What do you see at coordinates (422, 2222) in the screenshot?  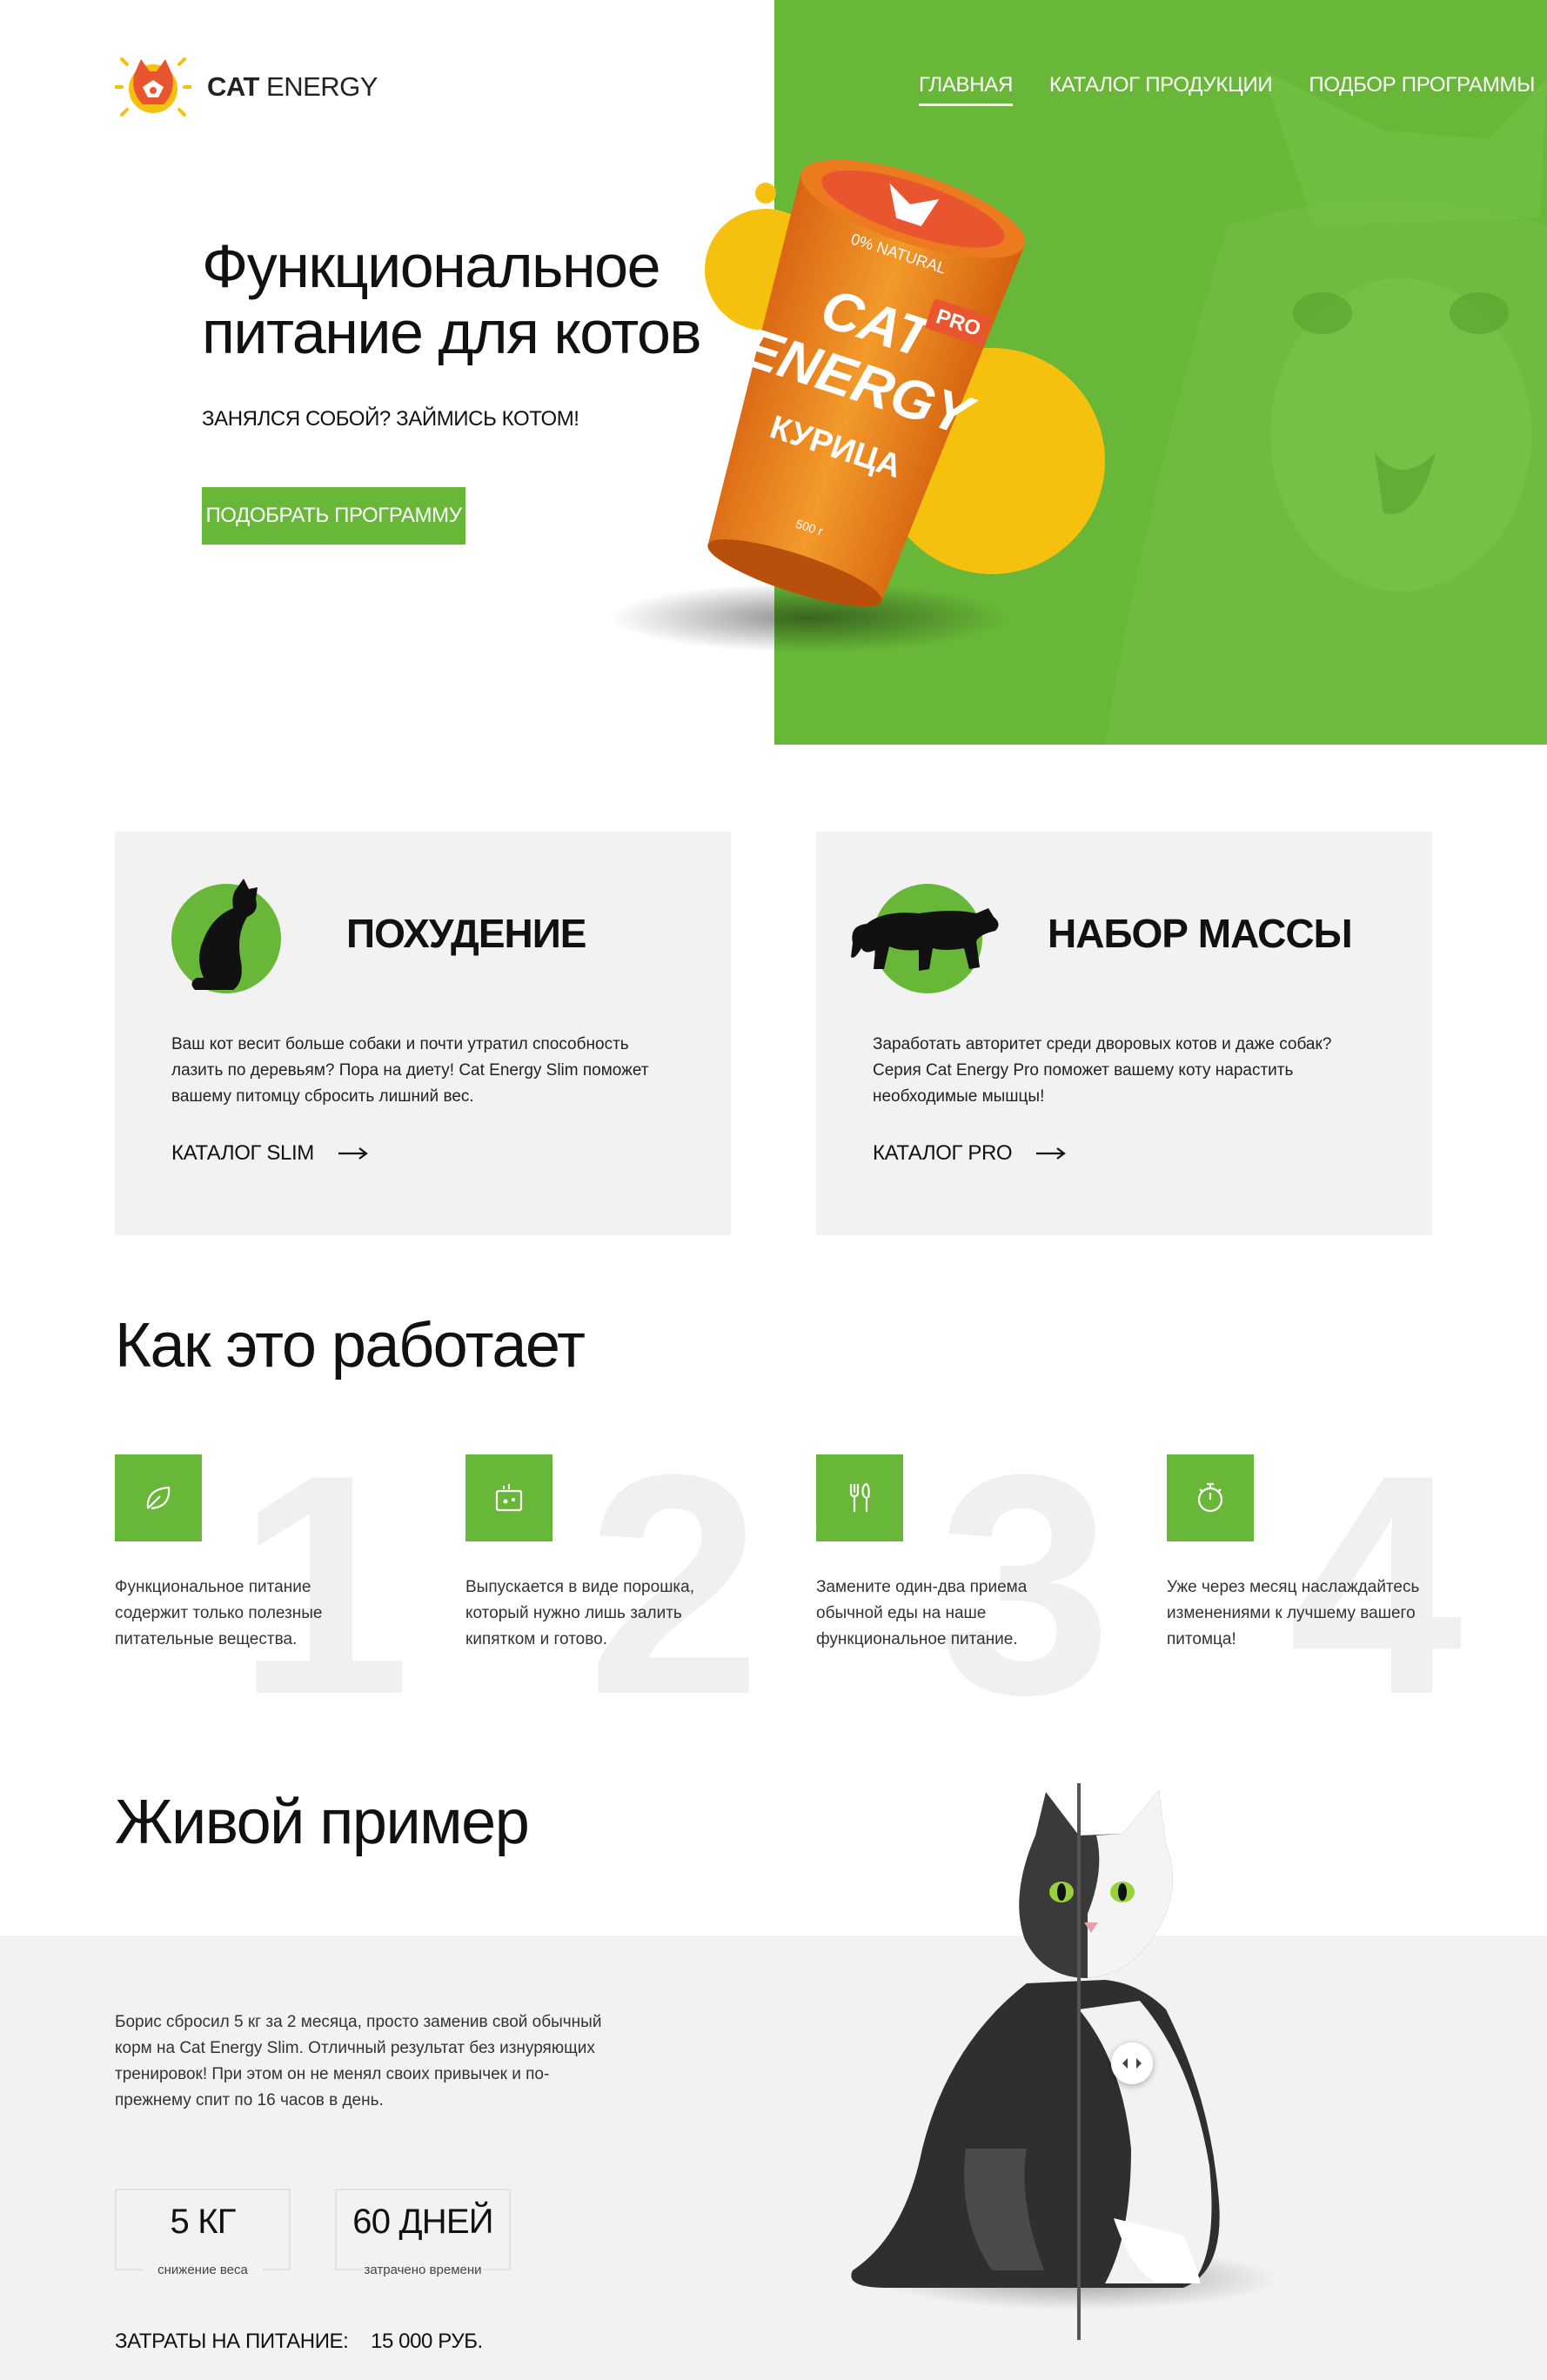 I see `stat-value: 60 ДНЕЙ` at bounding box center [422, 2222].